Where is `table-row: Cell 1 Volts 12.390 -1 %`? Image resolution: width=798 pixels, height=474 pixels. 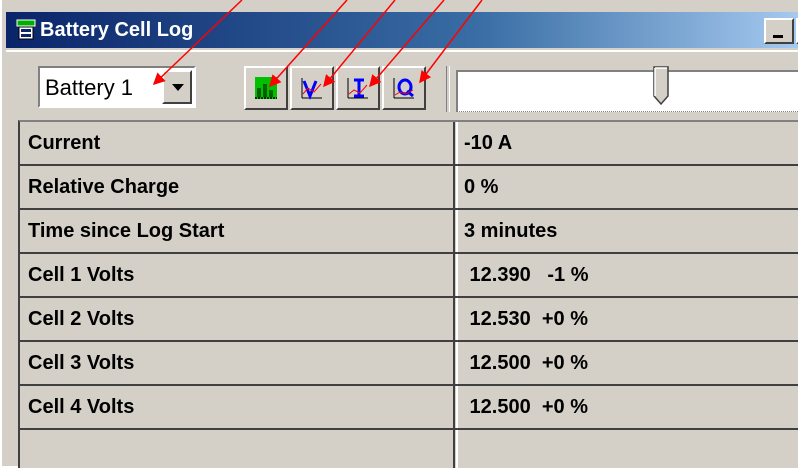 table-row: Cell 1 Volts 12.390 -1 % is located at coordinates (409, 276).